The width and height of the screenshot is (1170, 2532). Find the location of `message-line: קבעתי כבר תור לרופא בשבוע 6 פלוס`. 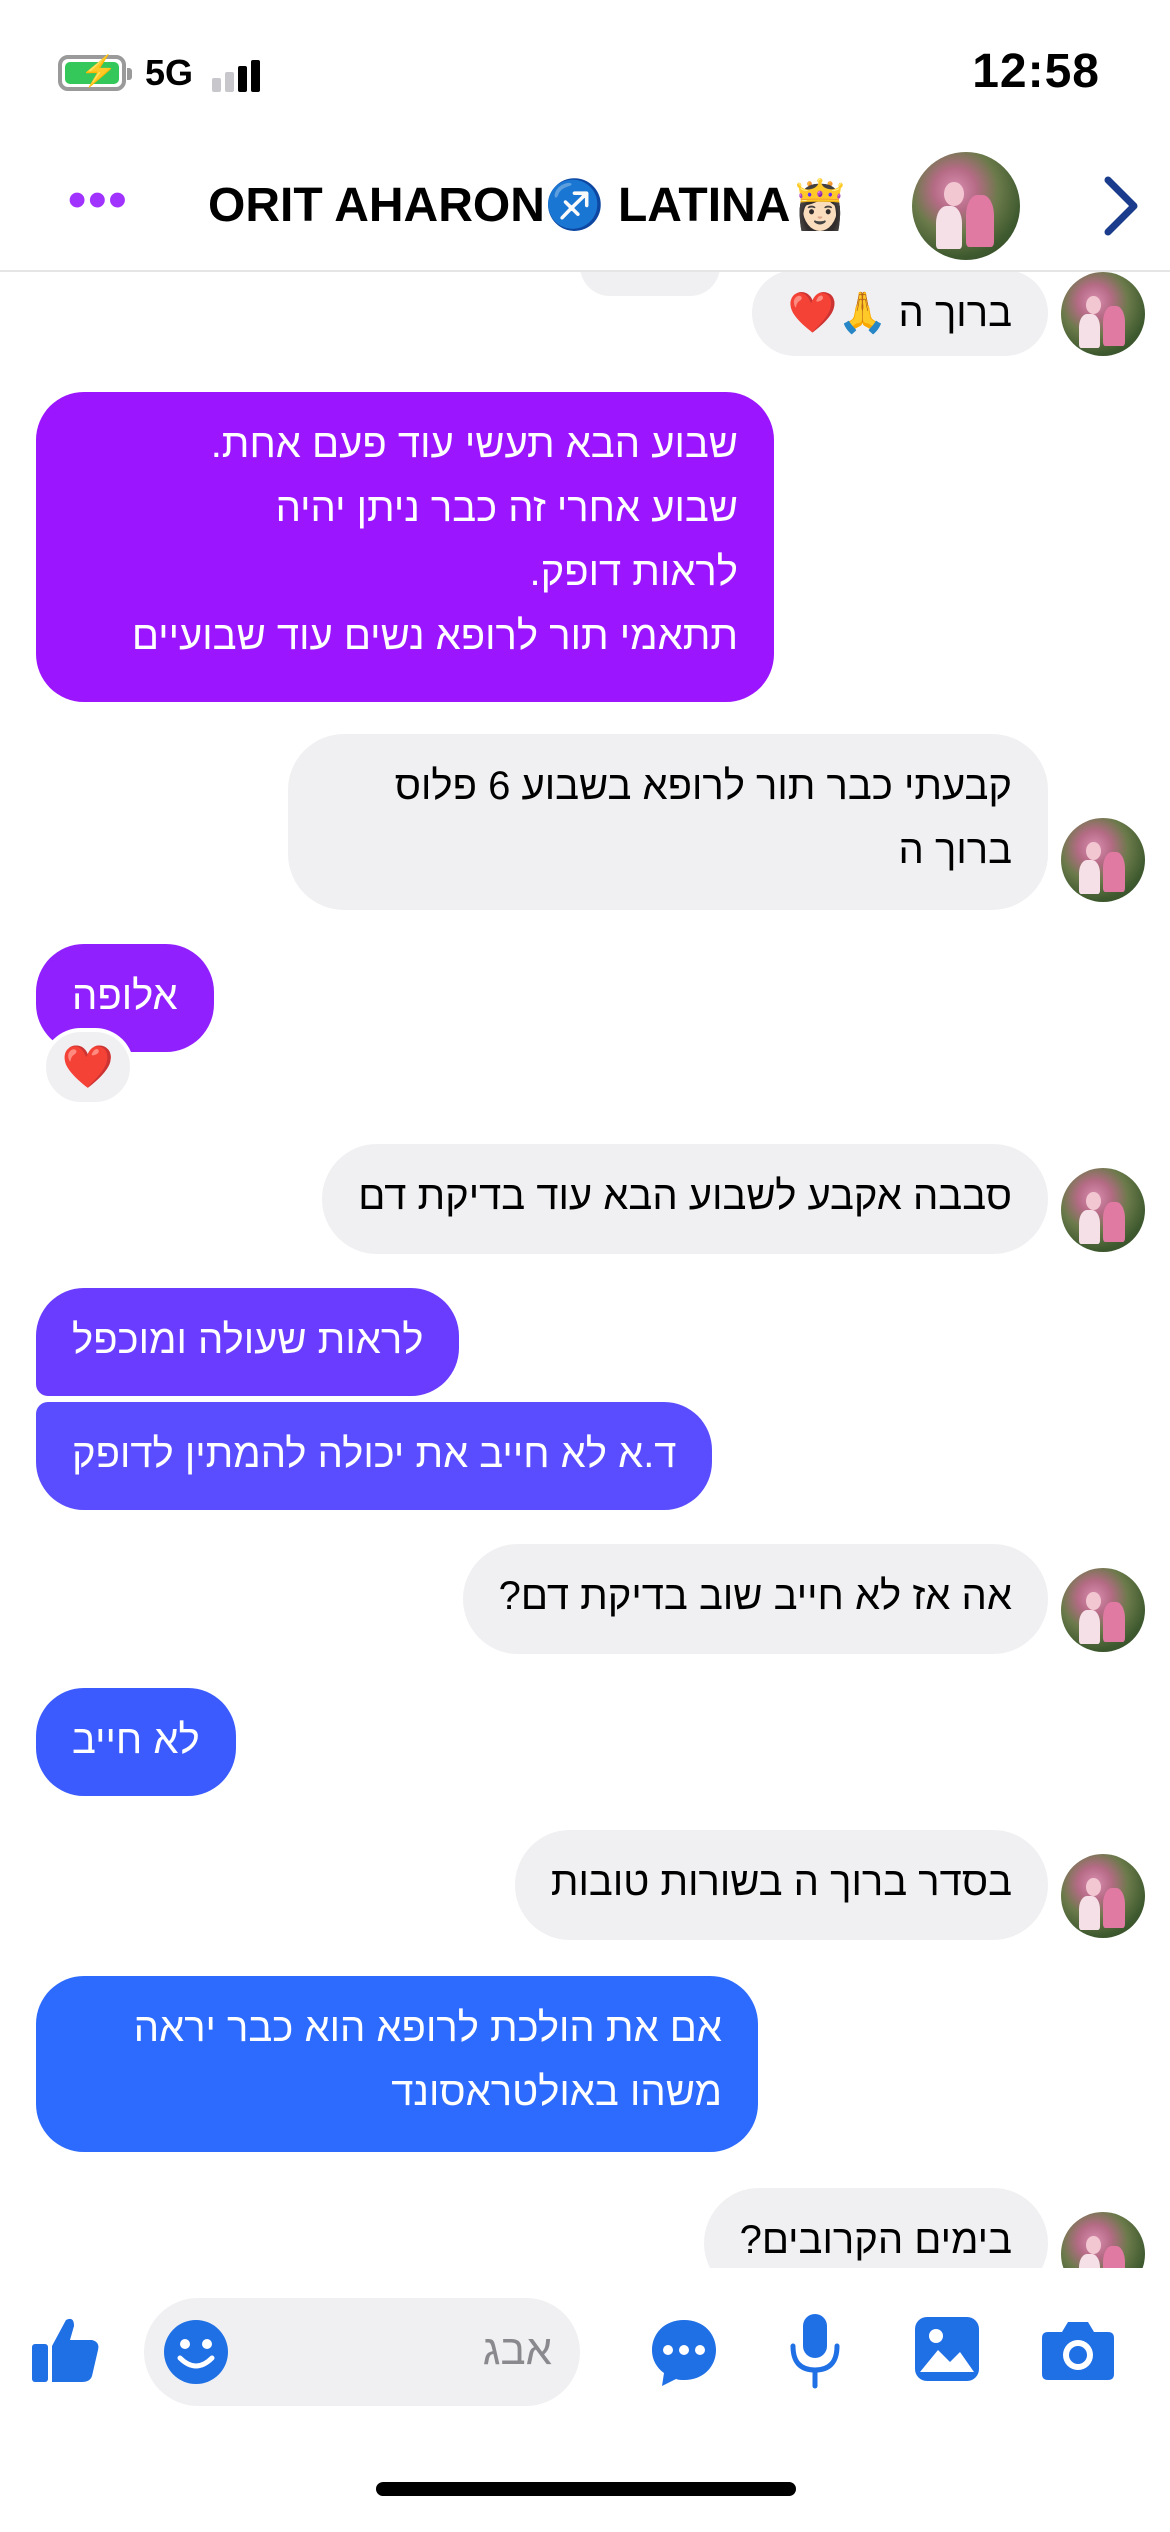

message-line: קבעתי כבר תור לרופא בשבוע 6 פלוס is located at coordinates (703, 786).